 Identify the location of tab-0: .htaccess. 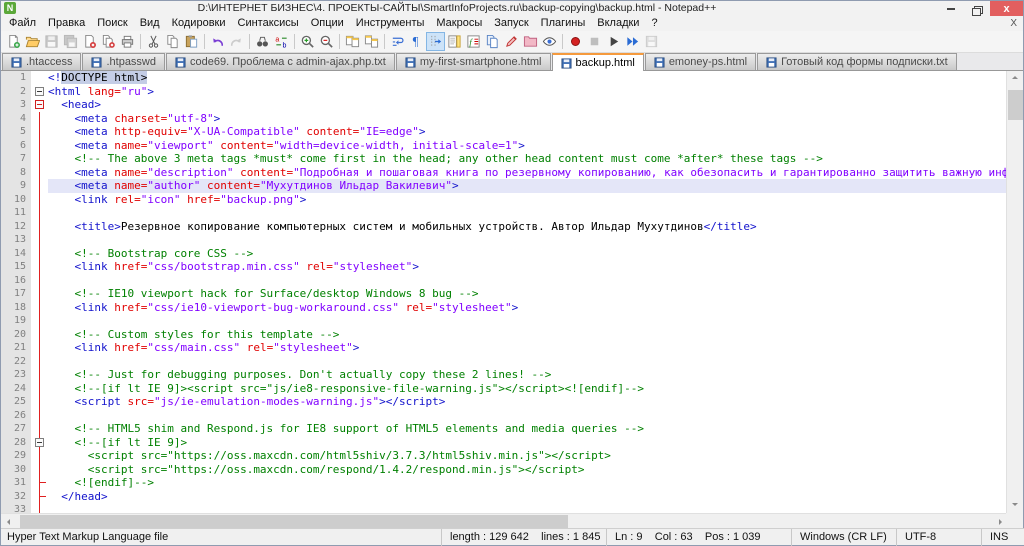
(42, 61).